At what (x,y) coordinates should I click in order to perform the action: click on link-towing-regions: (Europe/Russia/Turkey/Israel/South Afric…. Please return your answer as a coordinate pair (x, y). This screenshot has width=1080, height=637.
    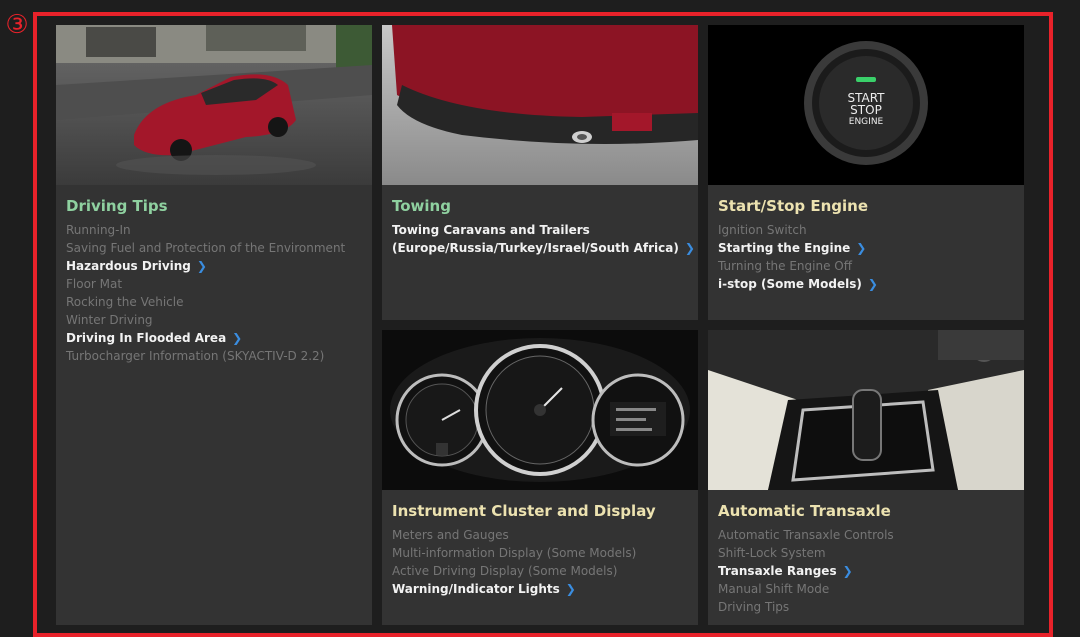
    Looking at the image, I should click on (543, 248).